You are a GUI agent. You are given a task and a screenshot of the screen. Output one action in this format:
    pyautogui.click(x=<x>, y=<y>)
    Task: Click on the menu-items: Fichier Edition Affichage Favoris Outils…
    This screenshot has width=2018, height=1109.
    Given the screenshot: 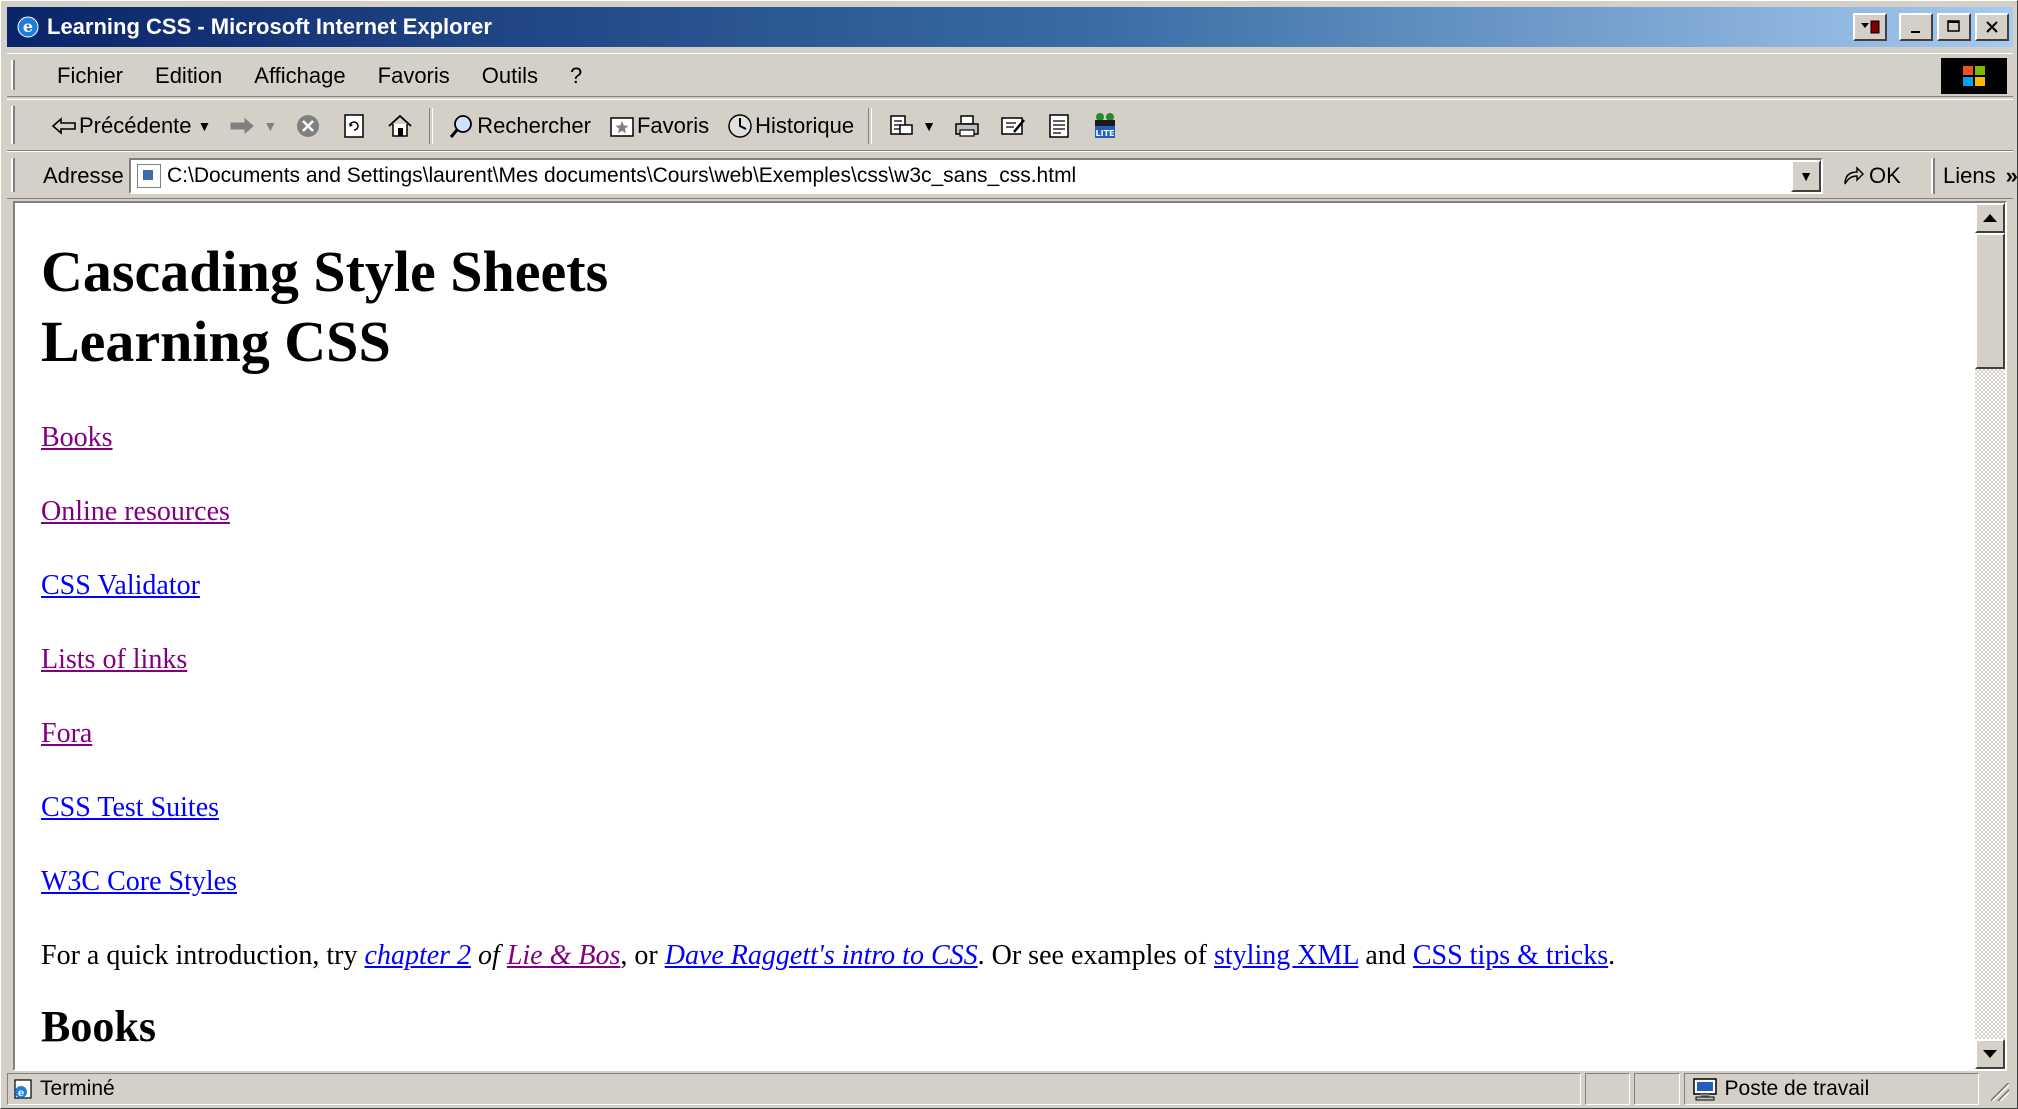 What is the action you would take?
    pyautogui.click(x=317, y=76)
    